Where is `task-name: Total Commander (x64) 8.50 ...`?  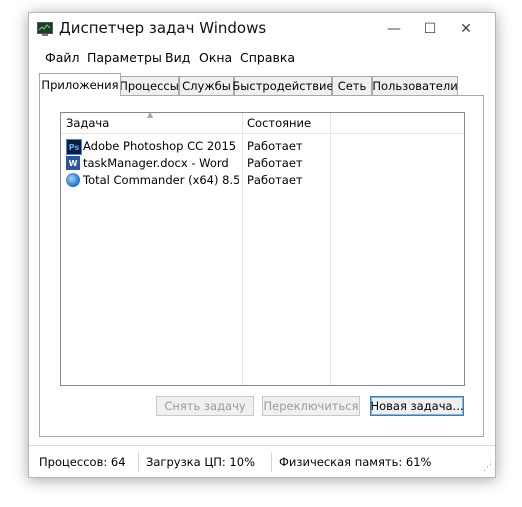
task-name: Total Commander (x64) 8.50 ... is located at coordinates (161, 180).